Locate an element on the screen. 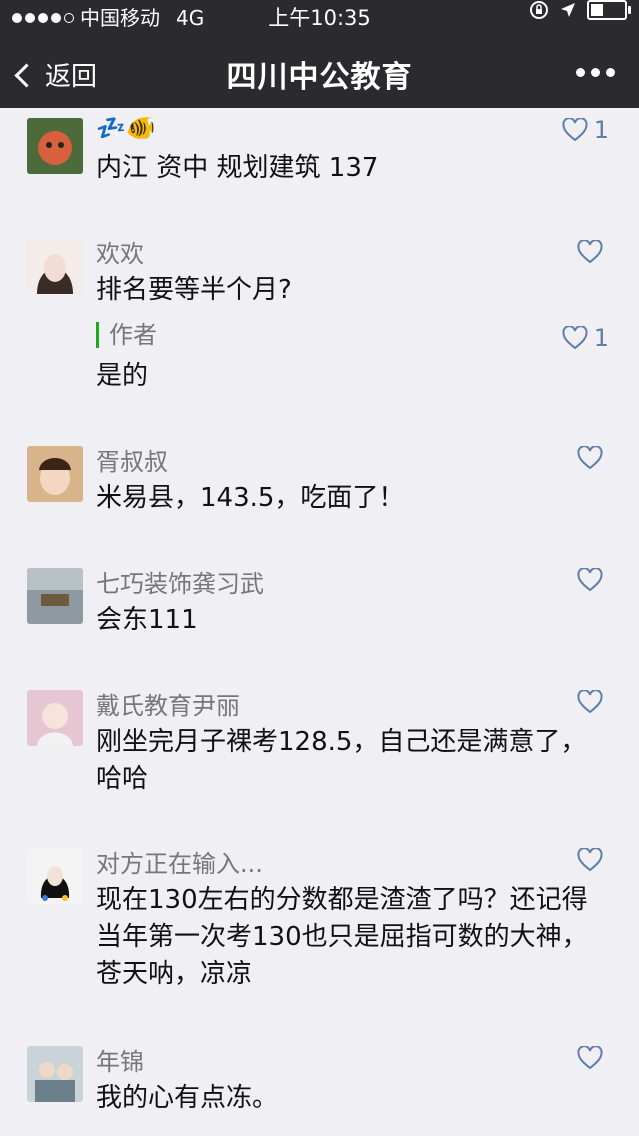 This screenshot has height=1136, width=639. comment-author: 胥叔叔 is located at coordinates (132, 462).